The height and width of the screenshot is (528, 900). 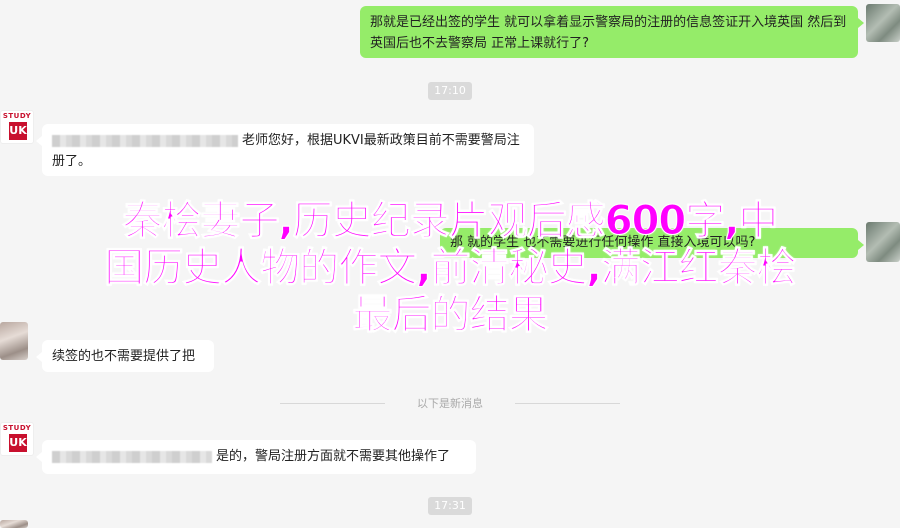 What do you see at coordinates (450, 504) in the screenshot?
I see `timestamp: 17:31` at bounding box center [450, 504].